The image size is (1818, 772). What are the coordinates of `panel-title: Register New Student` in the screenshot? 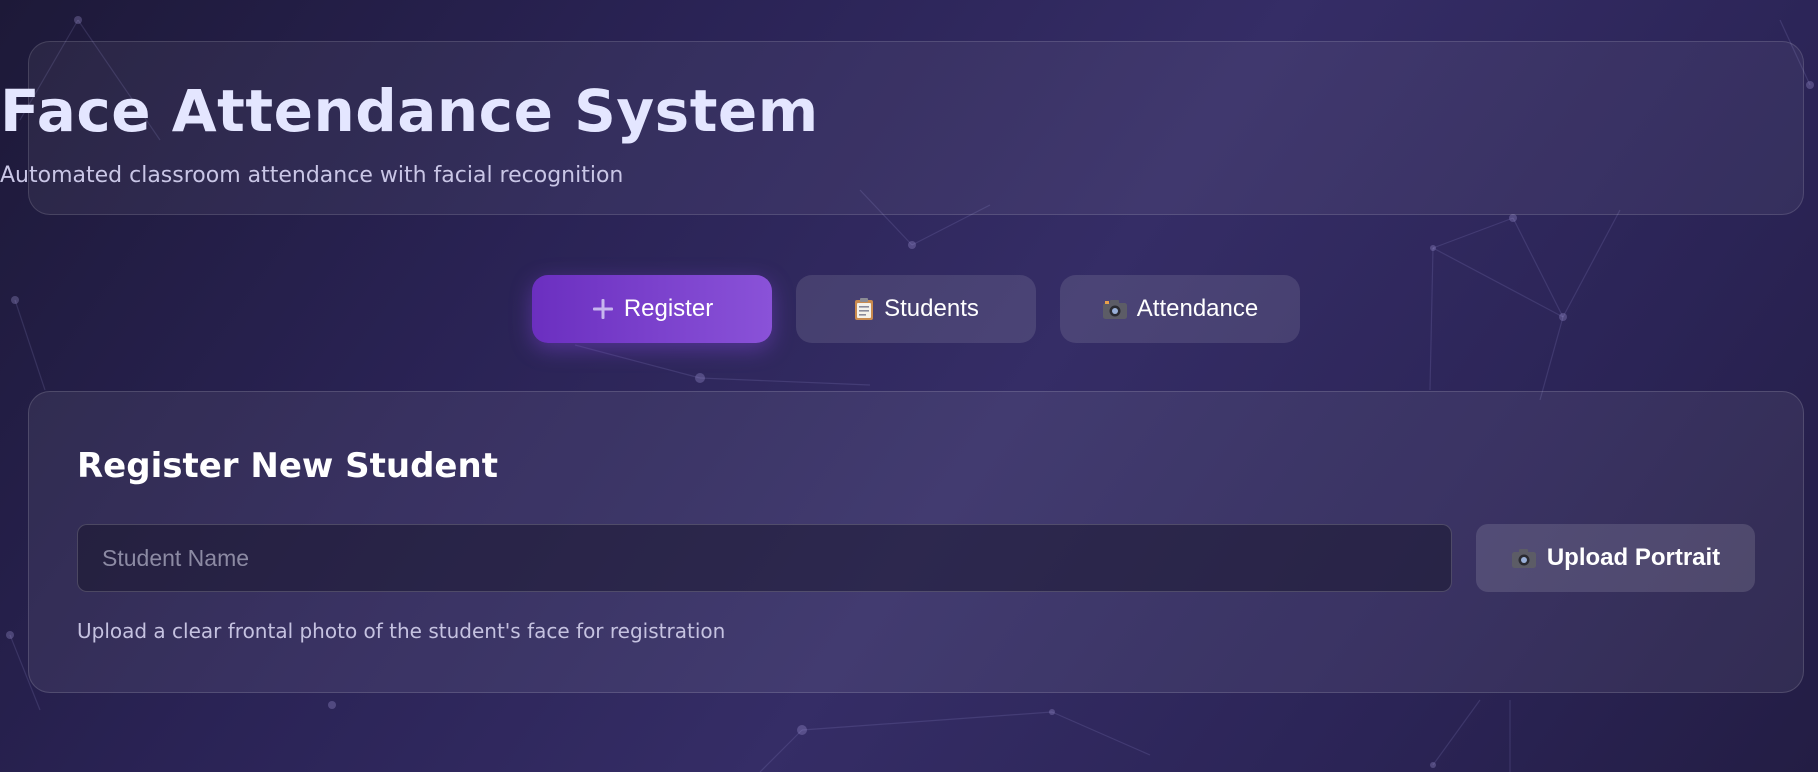 It's located at (287, 466).